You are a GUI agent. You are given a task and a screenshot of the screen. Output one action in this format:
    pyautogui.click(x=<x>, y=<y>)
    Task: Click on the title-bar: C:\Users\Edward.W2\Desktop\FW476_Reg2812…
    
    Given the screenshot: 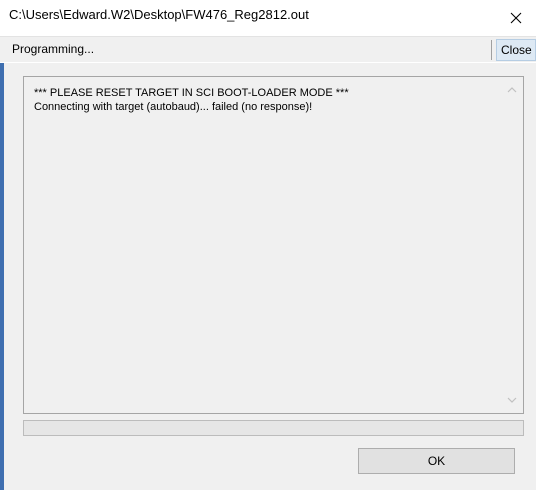 What is the action you would take?
    pyautogui.click(x=268, y=18)
    